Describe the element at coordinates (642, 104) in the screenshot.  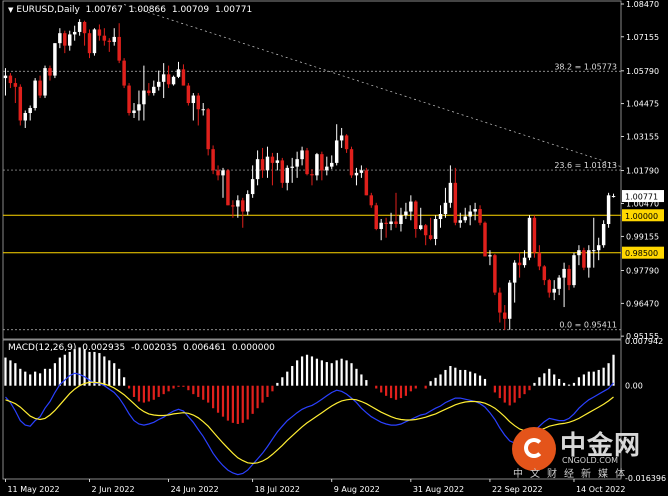
I see `price-tick-label: 1.04475` at that location.